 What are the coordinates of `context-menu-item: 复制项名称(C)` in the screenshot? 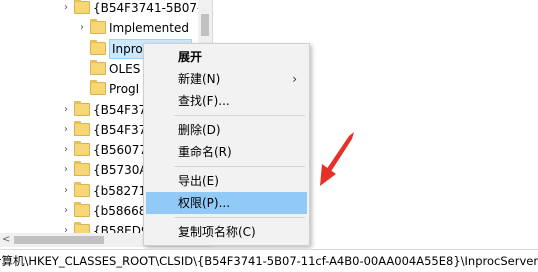 It's located at (226, 232).